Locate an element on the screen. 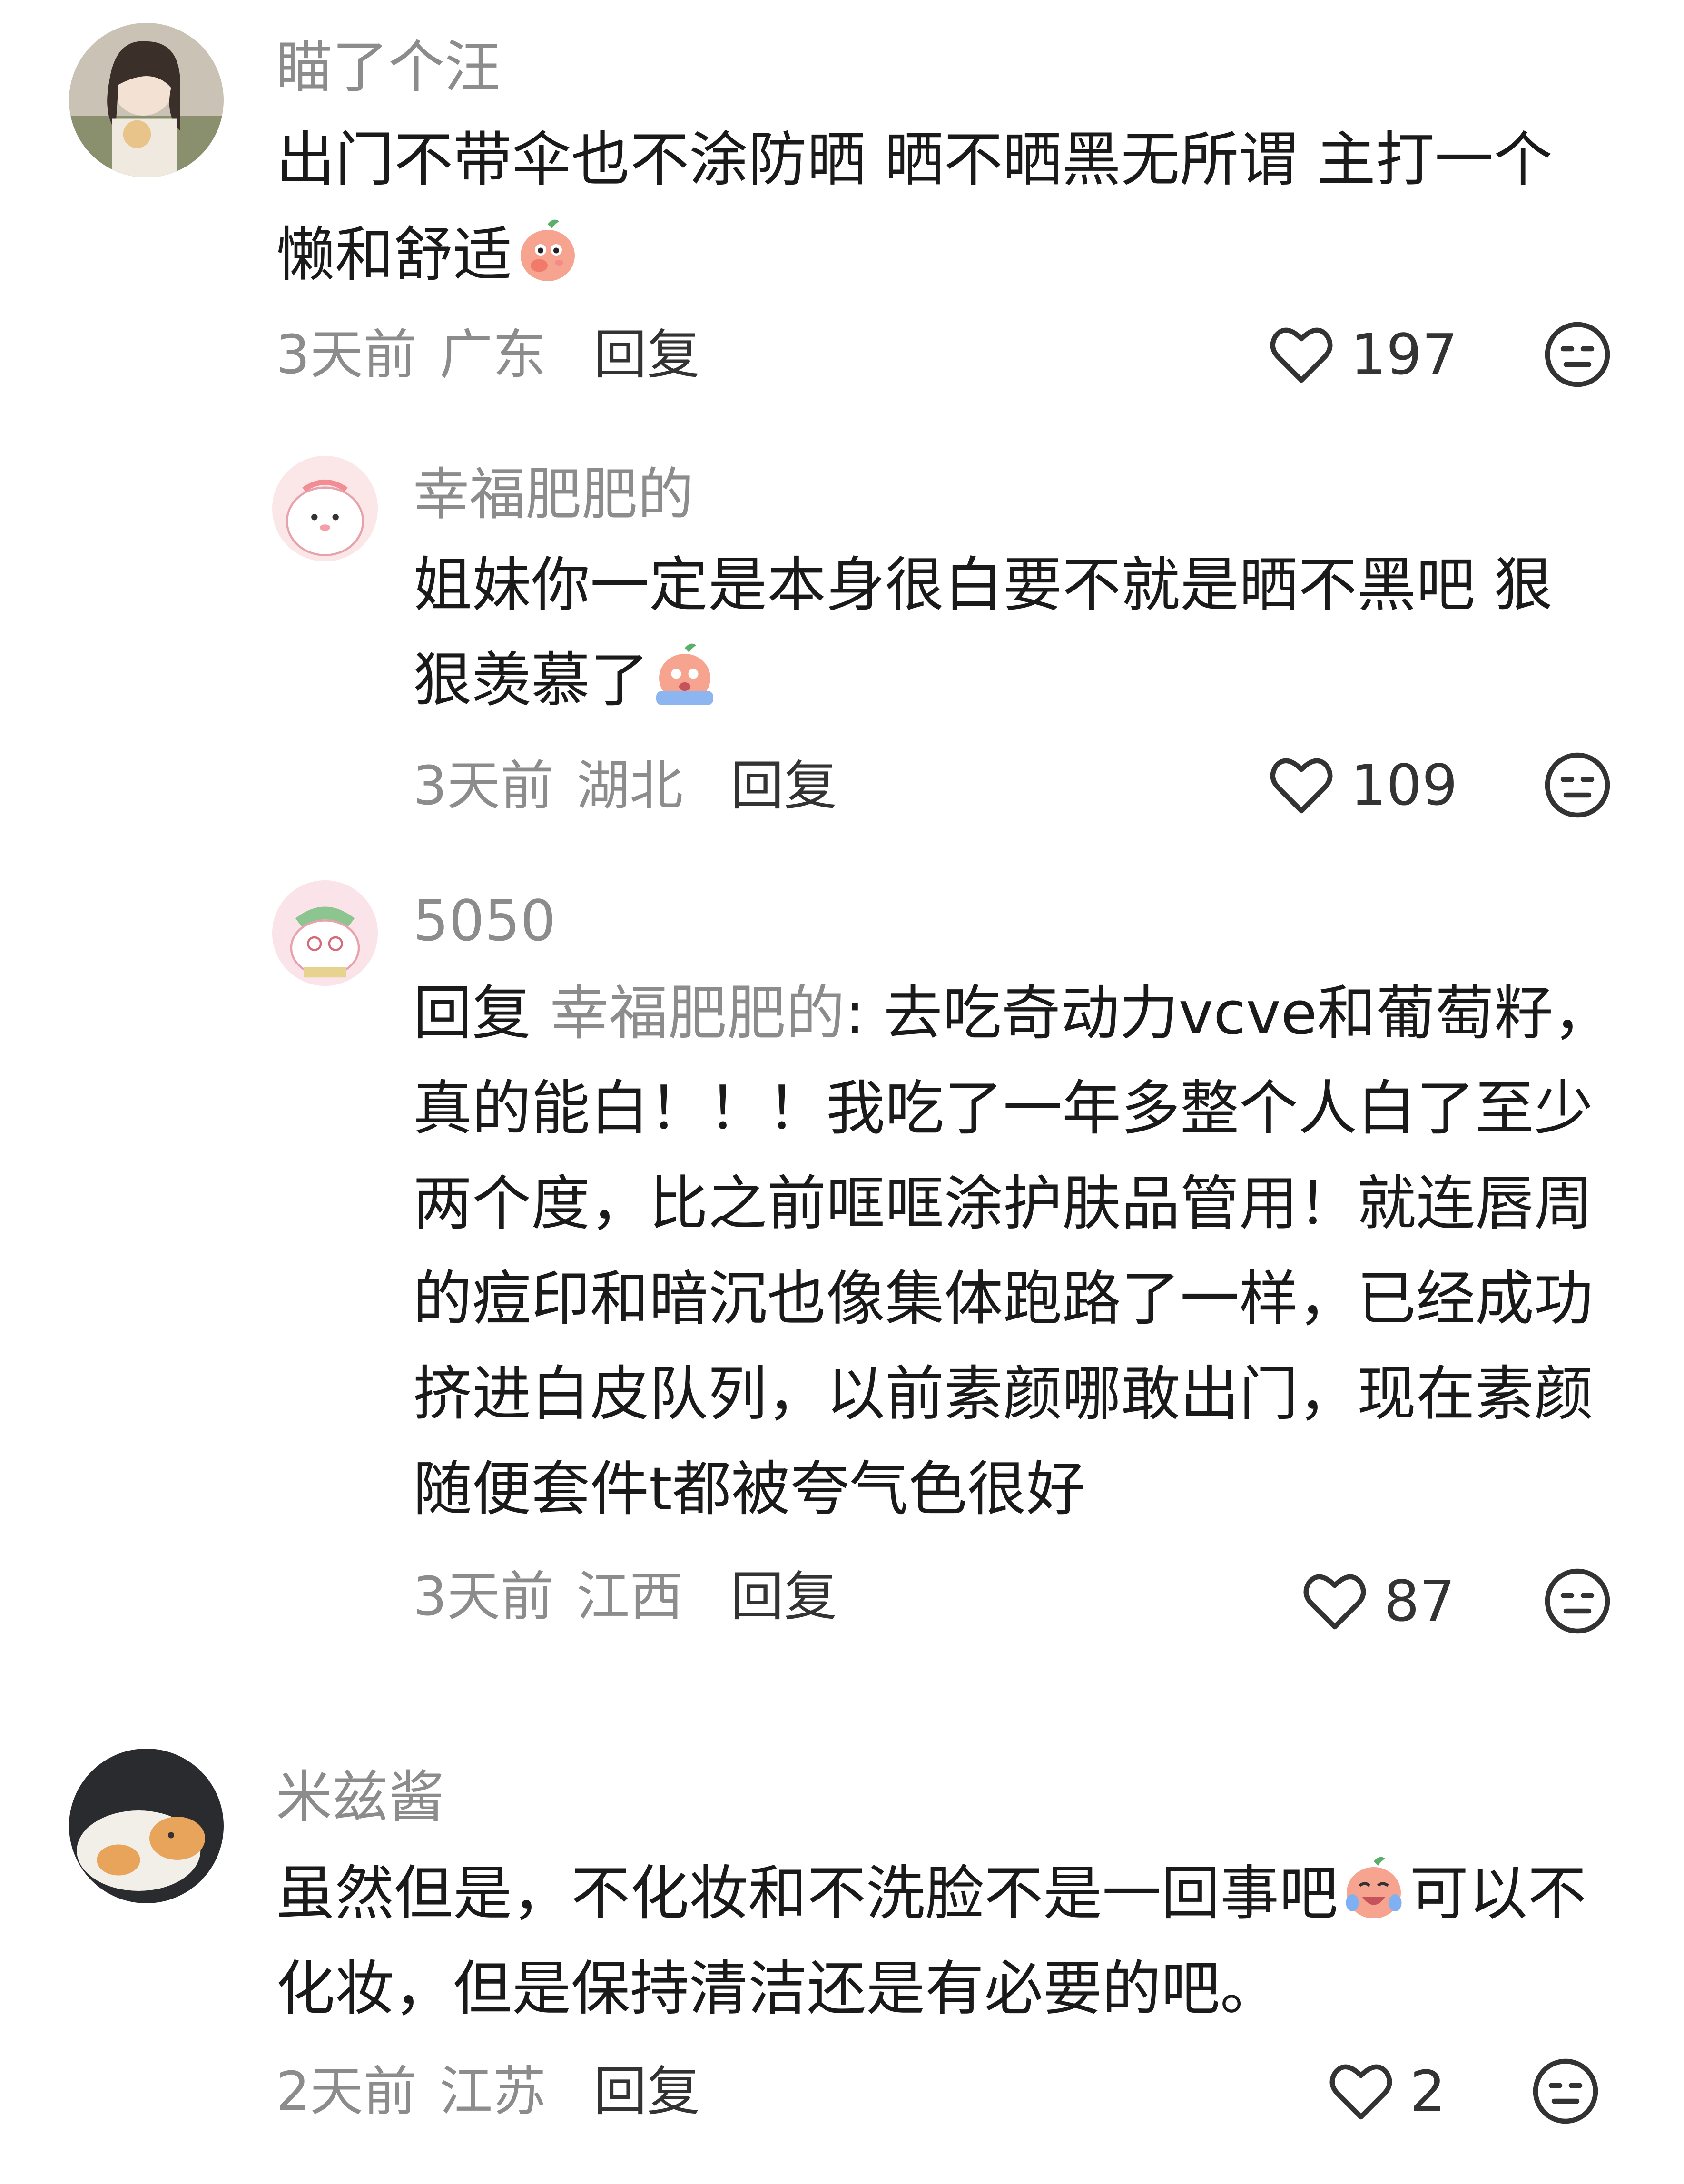  comment-line-with-mention: 回复 幸福肥肥的: 去吃奇动力vcve和葡萄籽， is located at coordinates (1012, 1013).